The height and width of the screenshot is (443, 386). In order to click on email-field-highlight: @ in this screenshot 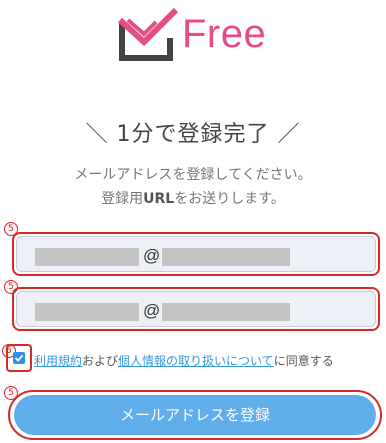, I will do `click(196, 254)`.